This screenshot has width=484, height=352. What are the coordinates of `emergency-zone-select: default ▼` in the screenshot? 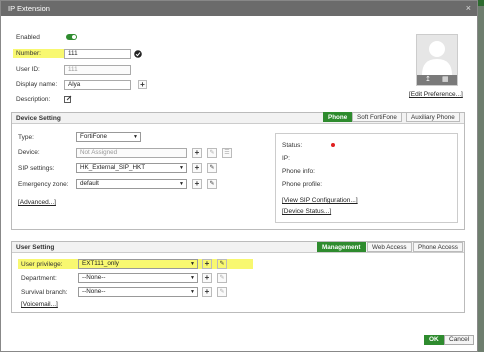 It's located at (131, 184).